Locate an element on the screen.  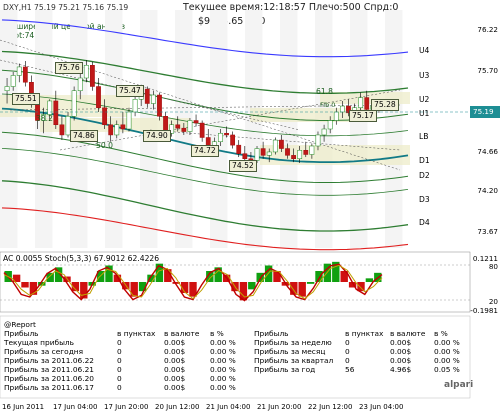
price-tick: 76.22 is located at coordinates (487, 29).